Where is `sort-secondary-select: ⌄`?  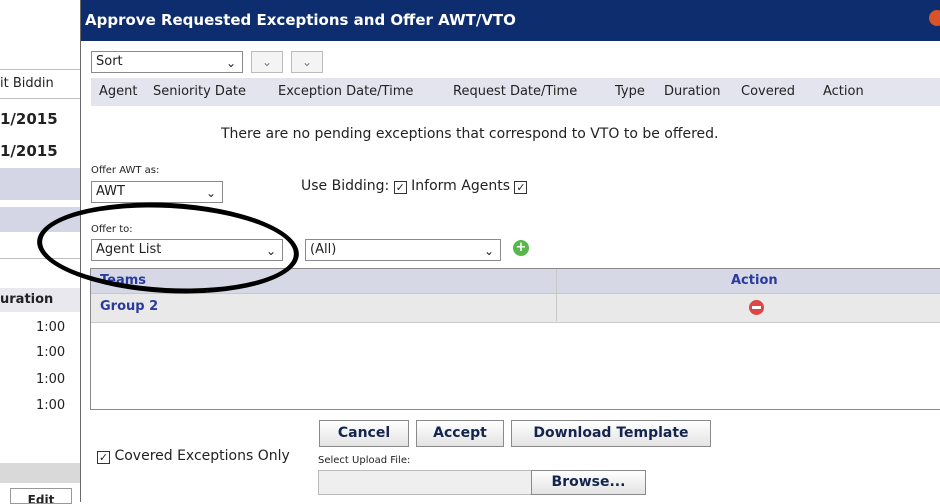
sort-secondary-select: ⌄ is located at coordinates (307, 62).